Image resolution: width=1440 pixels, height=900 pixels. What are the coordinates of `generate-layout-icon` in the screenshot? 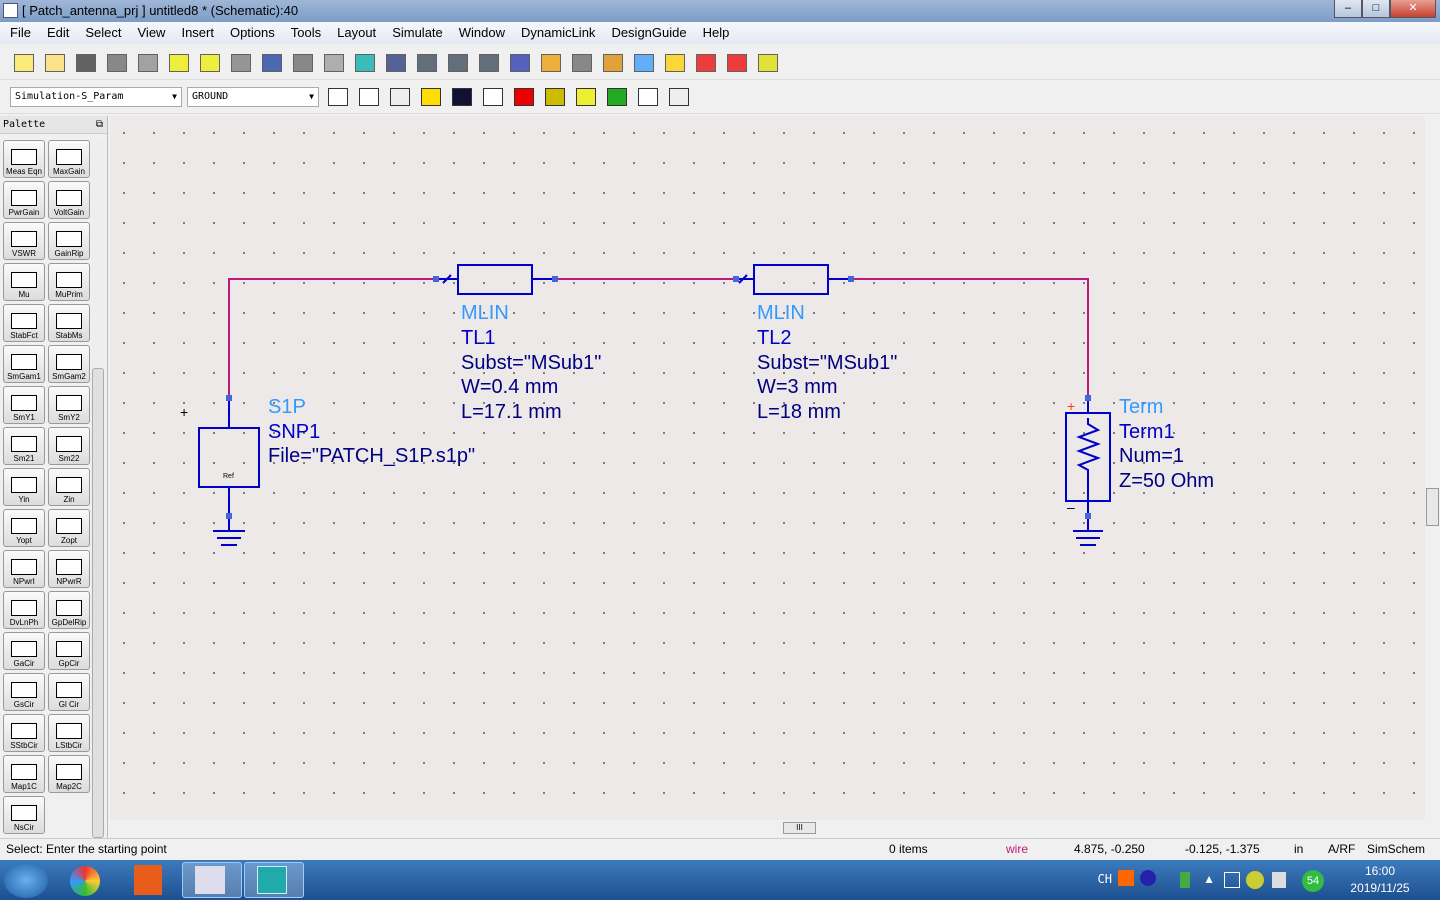 It's located at (617, 97).